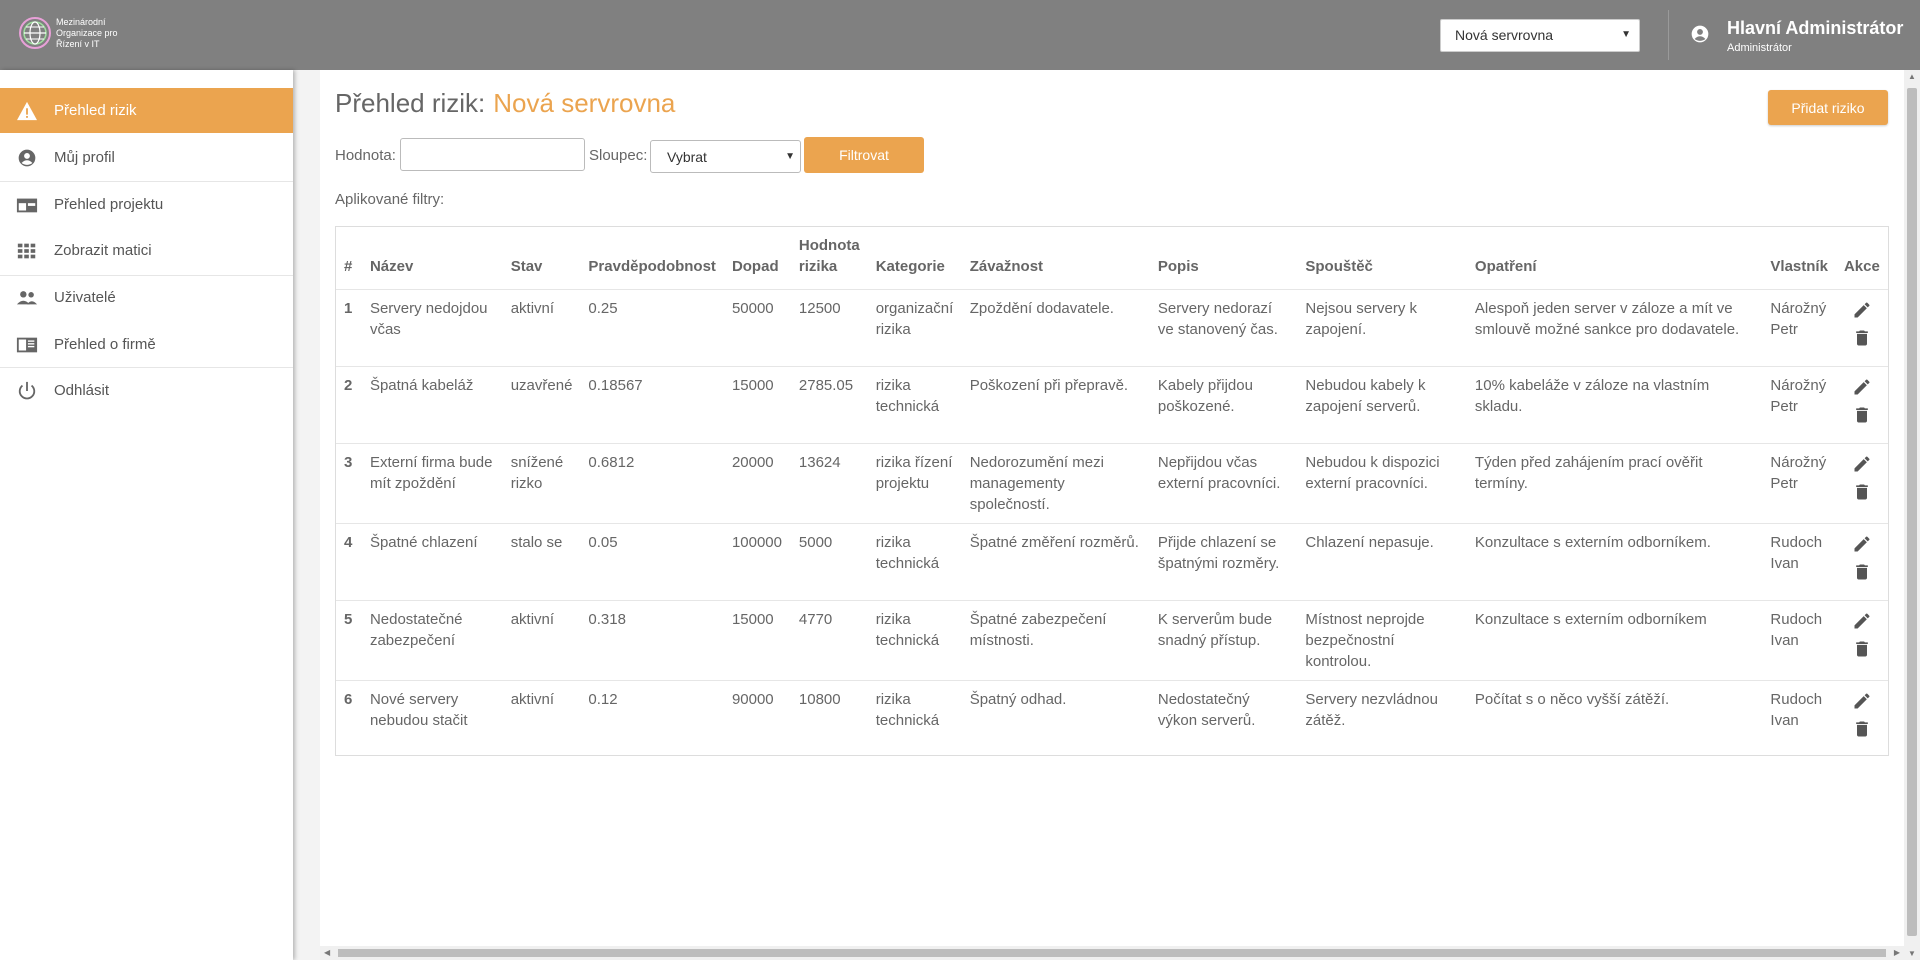  What do you see at coordinates (1912, 76) in the screenshot?
I see `scroll-up-icon: ▲` at bounding box center [1912, 76].